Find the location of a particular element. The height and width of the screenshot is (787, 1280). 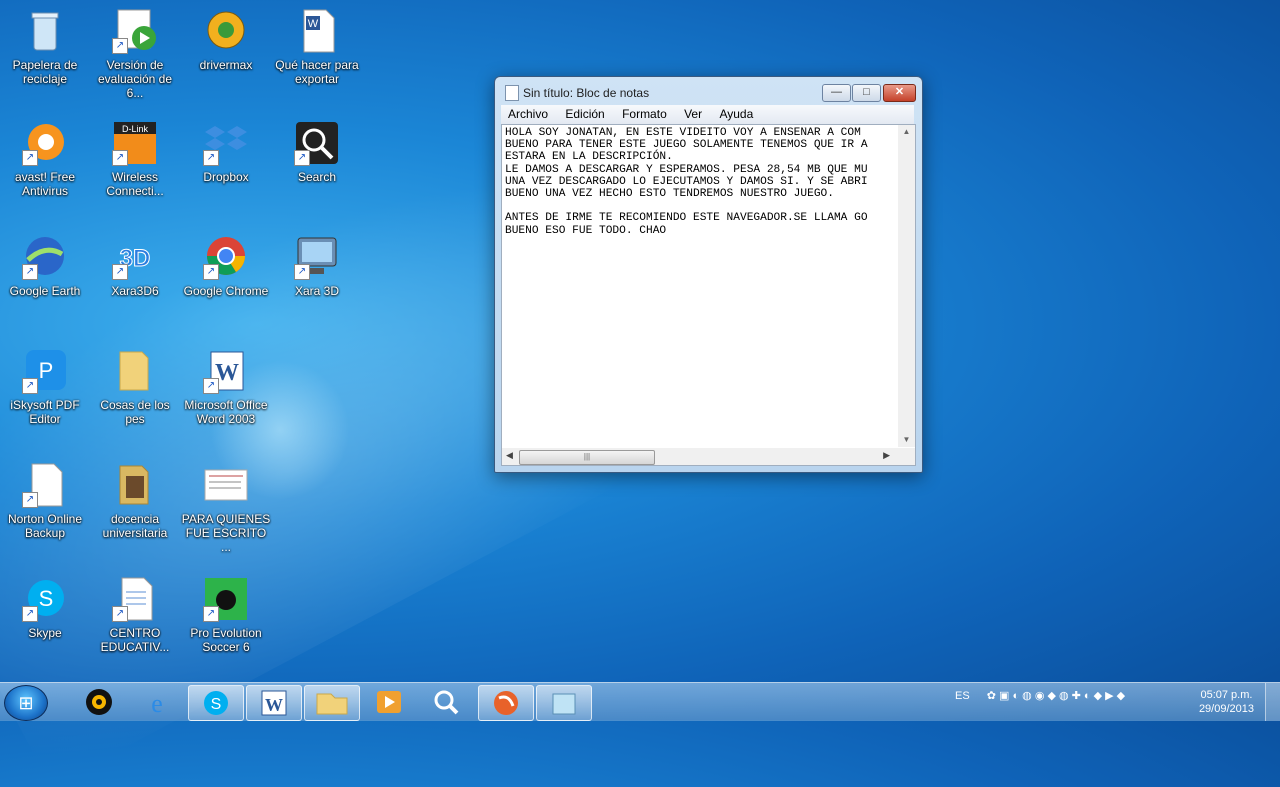

desktop-icon-label: Search is located at coordinates (317, 177).